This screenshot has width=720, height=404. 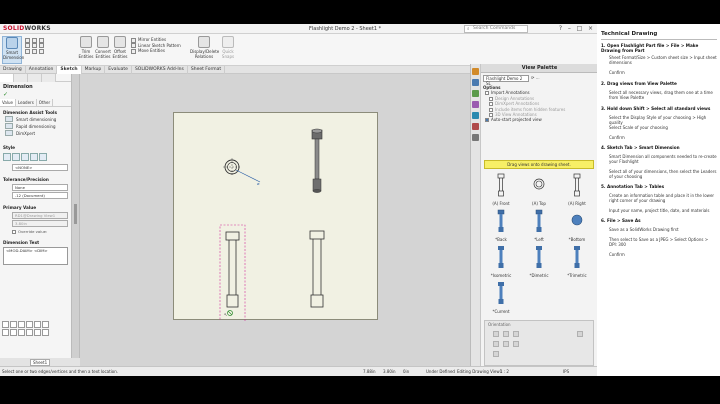 I want to click on fillet-icon, so click(x=41, y=51).